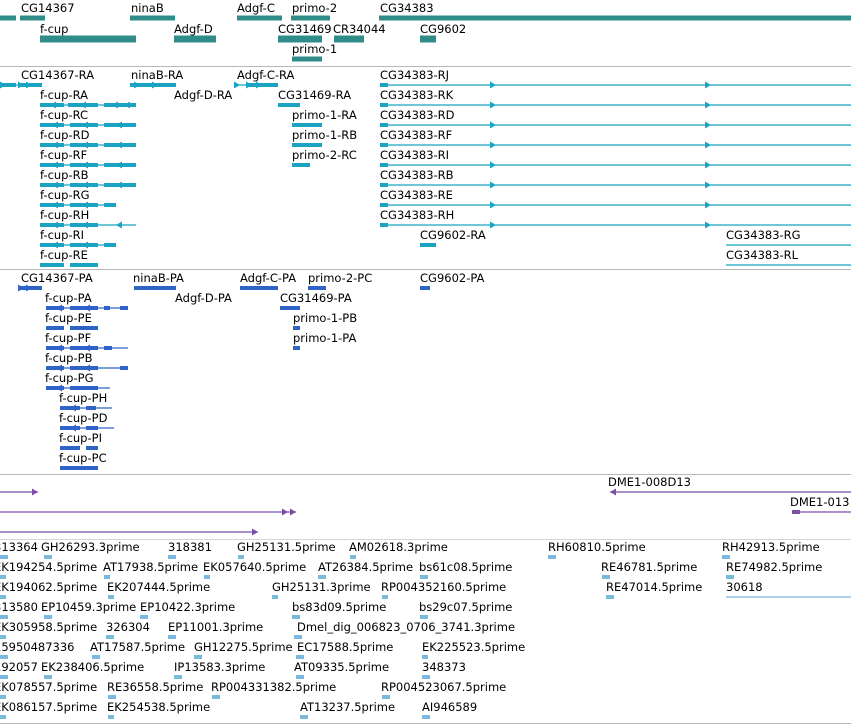 The height and width of the screenshot is (724, 851). I want to click on feature-label: f-cup-RH, so click(64, 215).